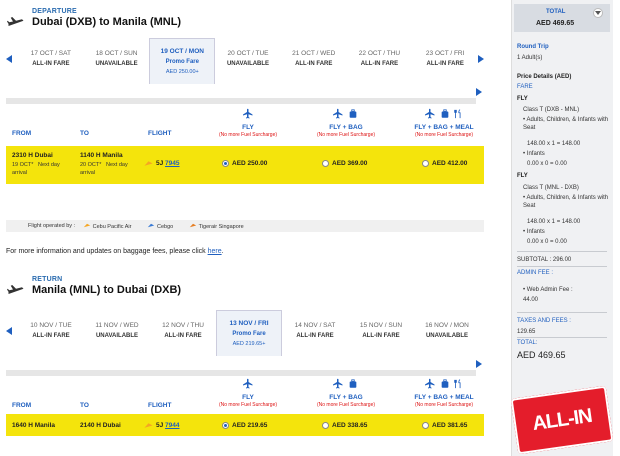 This screenshot has width=620, height=456. What do you see at coordinates (566, 202) in the screenshot?
I see `pax-2: • Adults, Children, & Infants with Seat` at bounding box center [566, 202].